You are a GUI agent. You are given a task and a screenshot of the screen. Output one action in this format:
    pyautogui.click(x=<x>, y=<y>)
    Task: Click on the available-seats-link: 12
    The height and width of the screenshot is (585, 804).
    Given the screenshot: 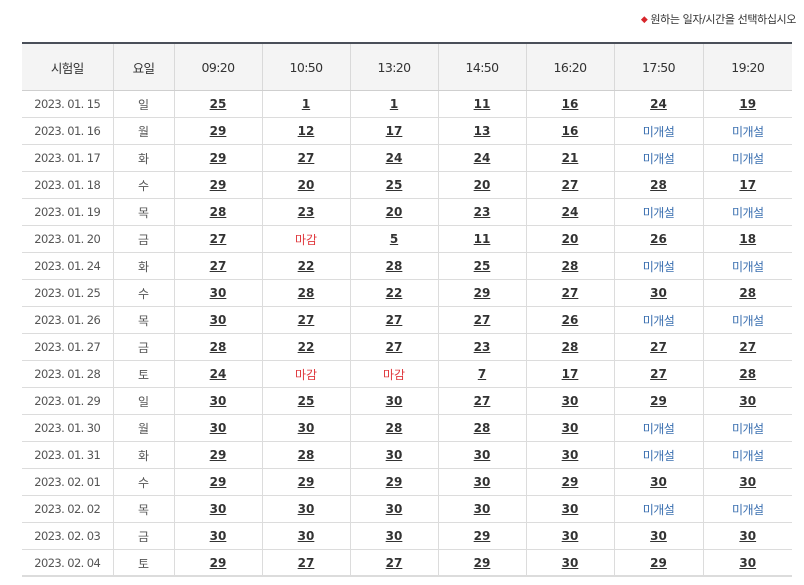 What is the action you would take?
    pyautogui.click(x=306, y=131)
    